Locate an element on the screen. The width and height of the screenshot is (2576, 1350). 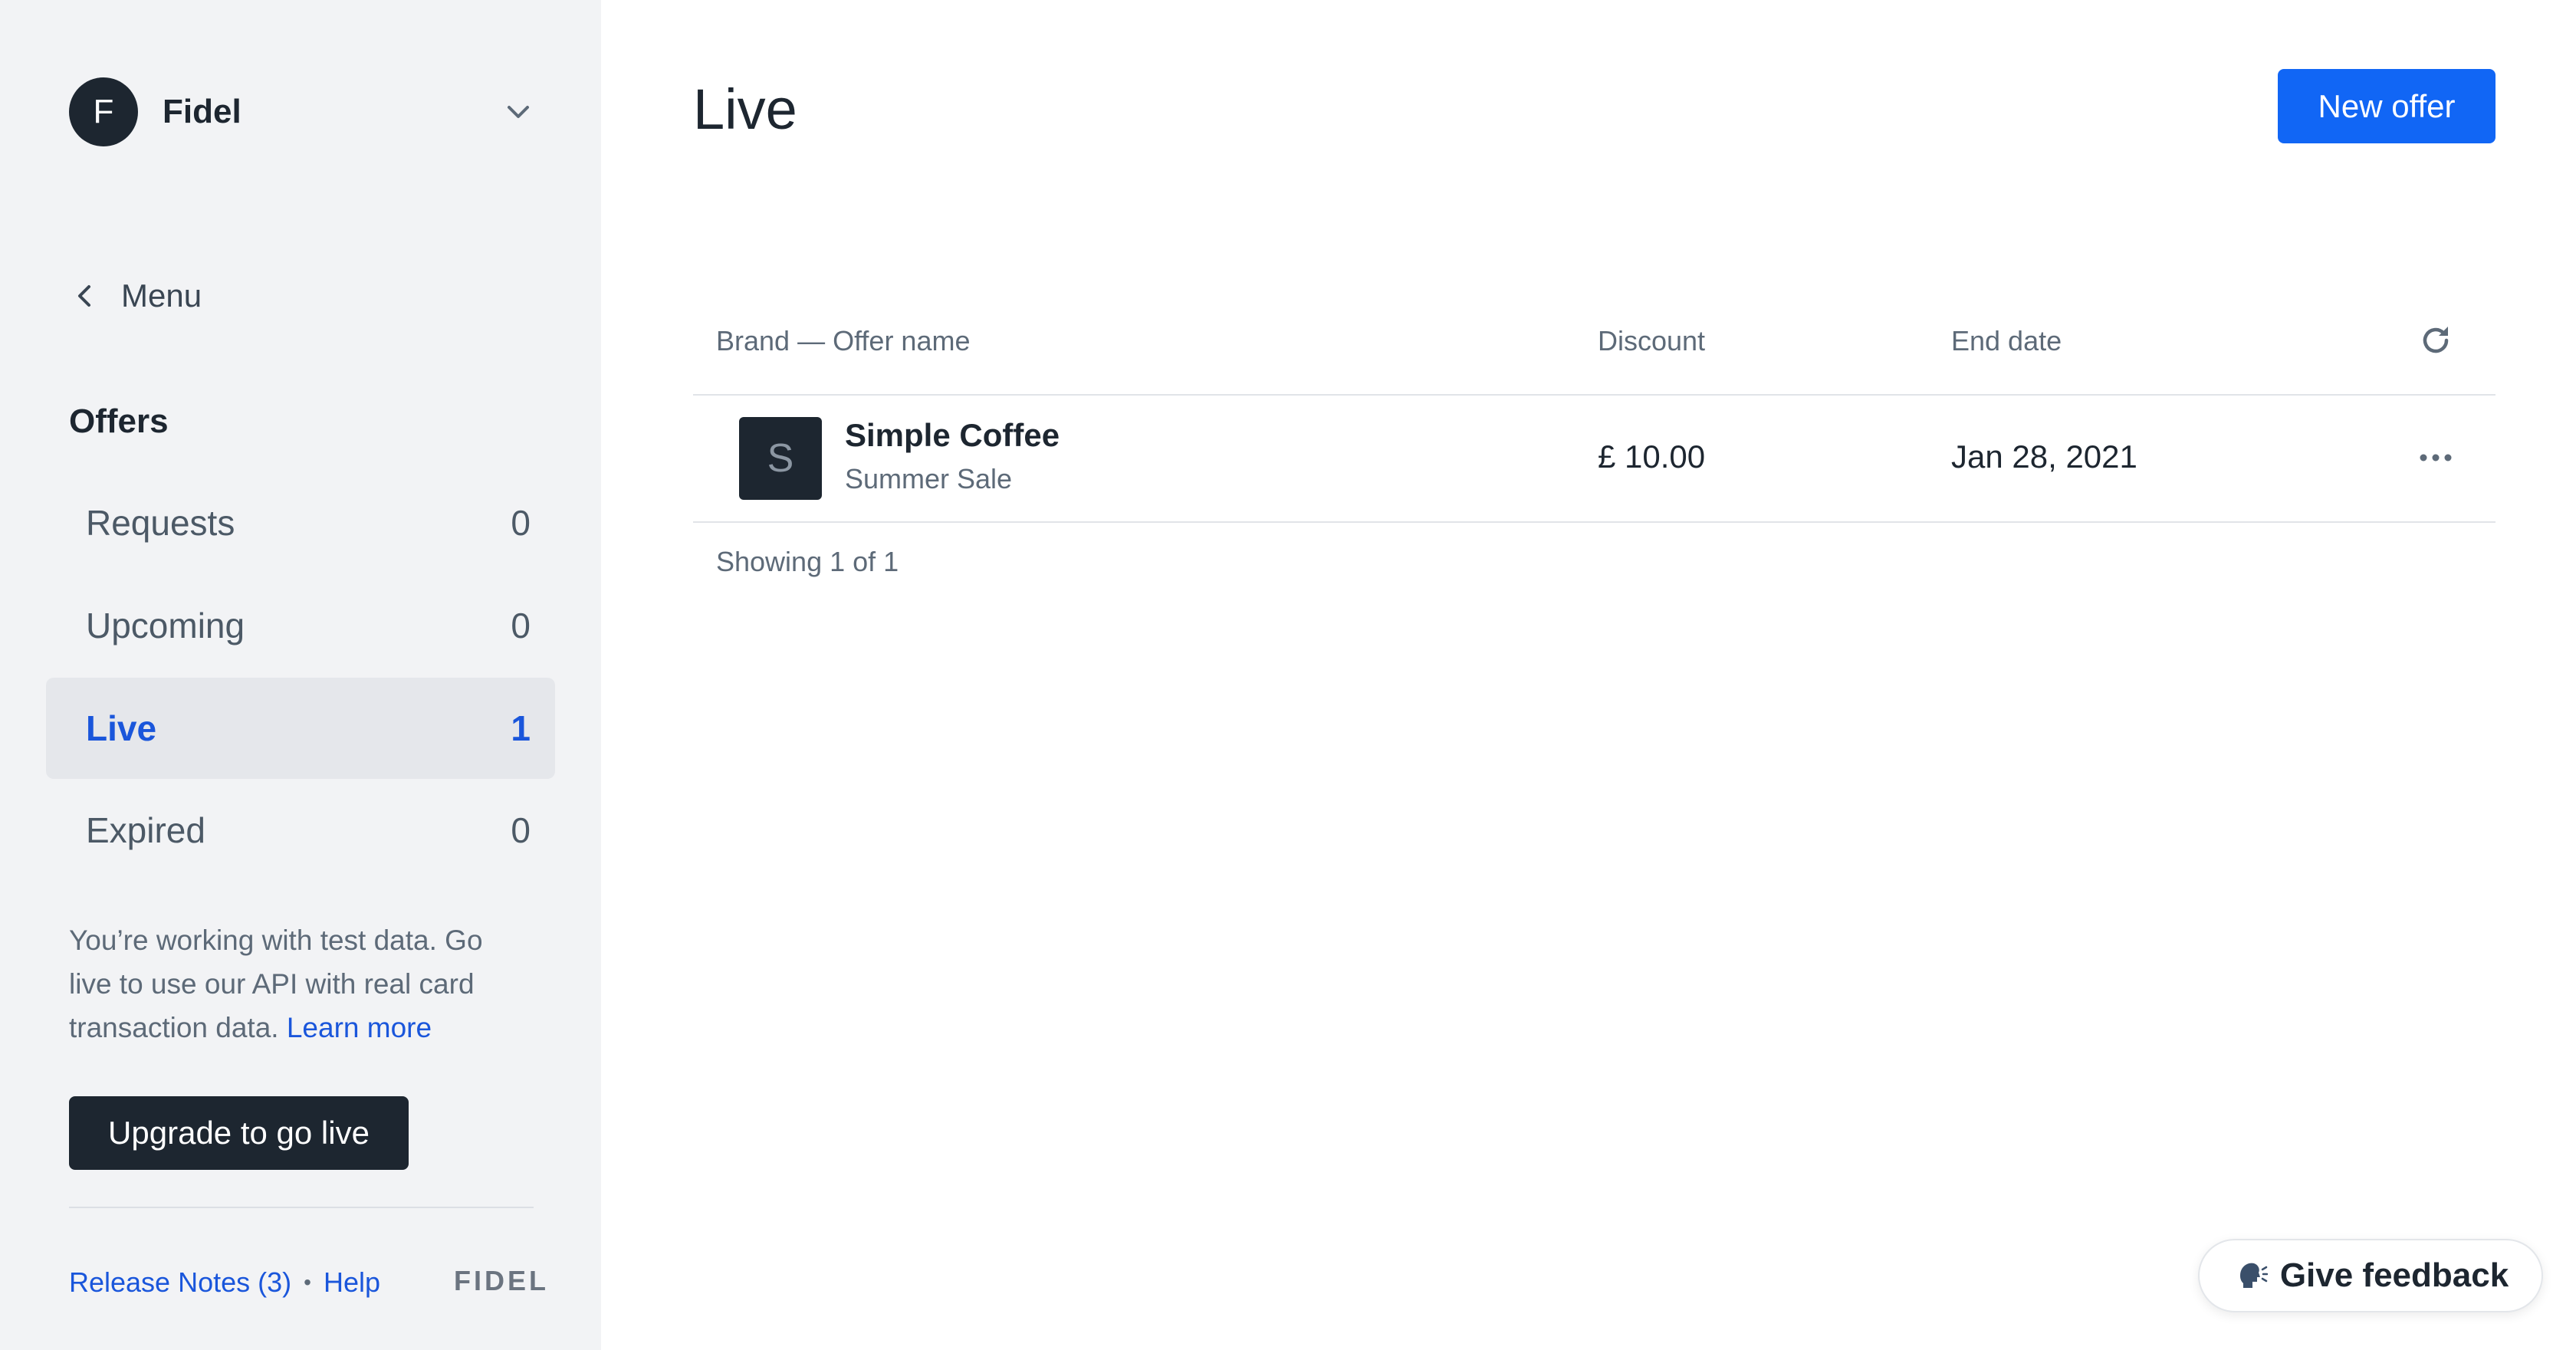
account-switcher: F Fidel is located at coordinates (302, 112).